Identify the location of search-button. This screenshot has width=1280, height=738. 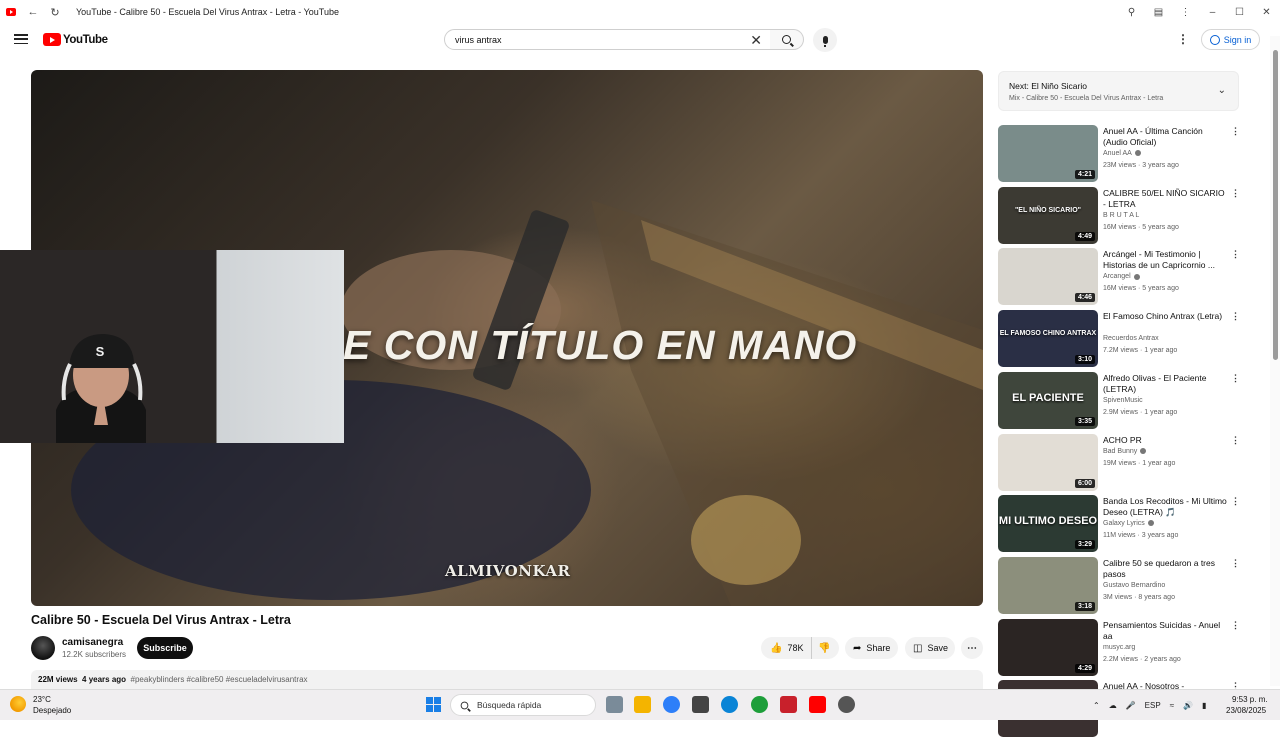
(787, 39).